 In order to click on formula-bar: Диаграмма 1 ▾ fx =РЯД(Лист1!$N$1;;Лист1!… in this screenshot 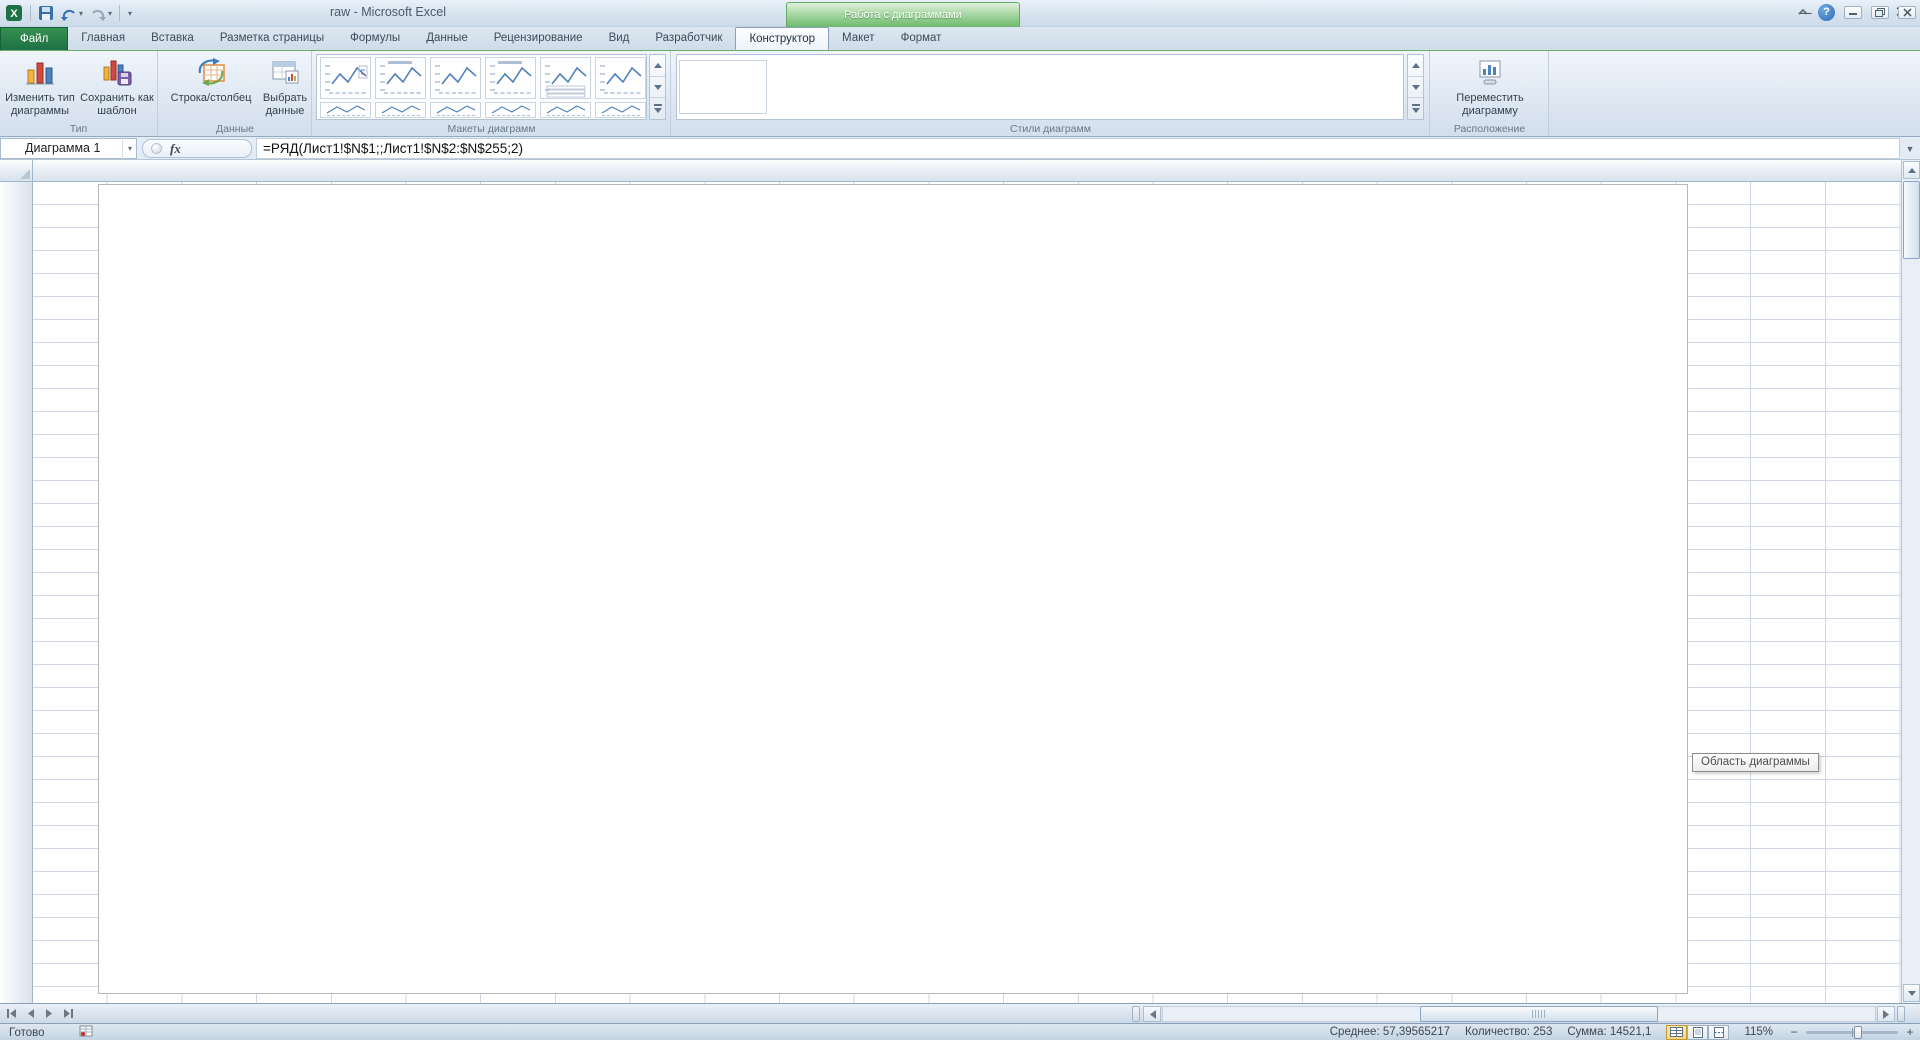, I will do `click(960, 148)`.